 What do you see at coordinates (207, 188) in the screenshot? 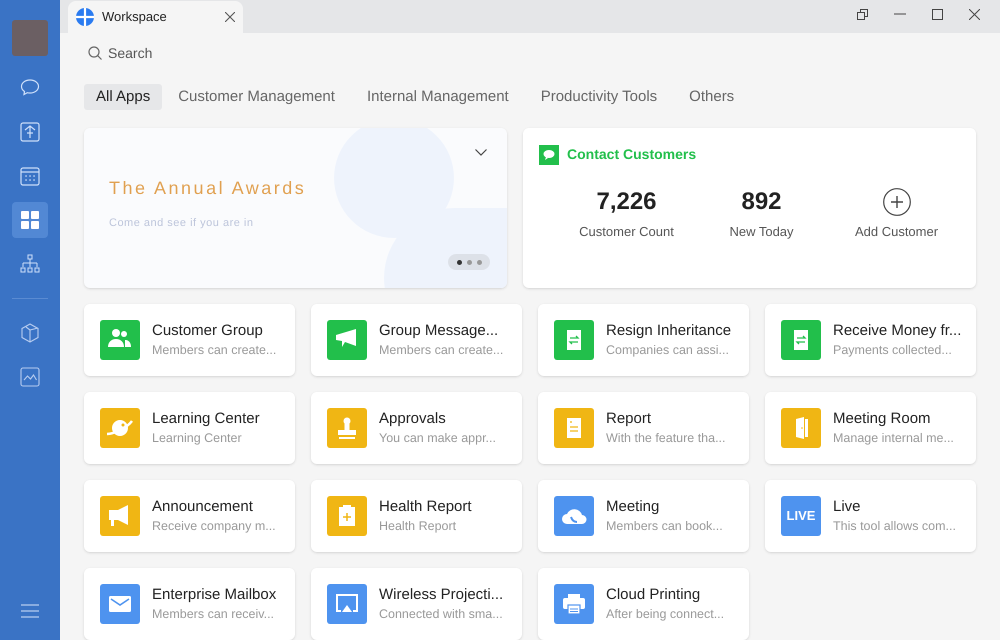
I see `banner-title: The Annual Awards` at bounding box center [207, 188].